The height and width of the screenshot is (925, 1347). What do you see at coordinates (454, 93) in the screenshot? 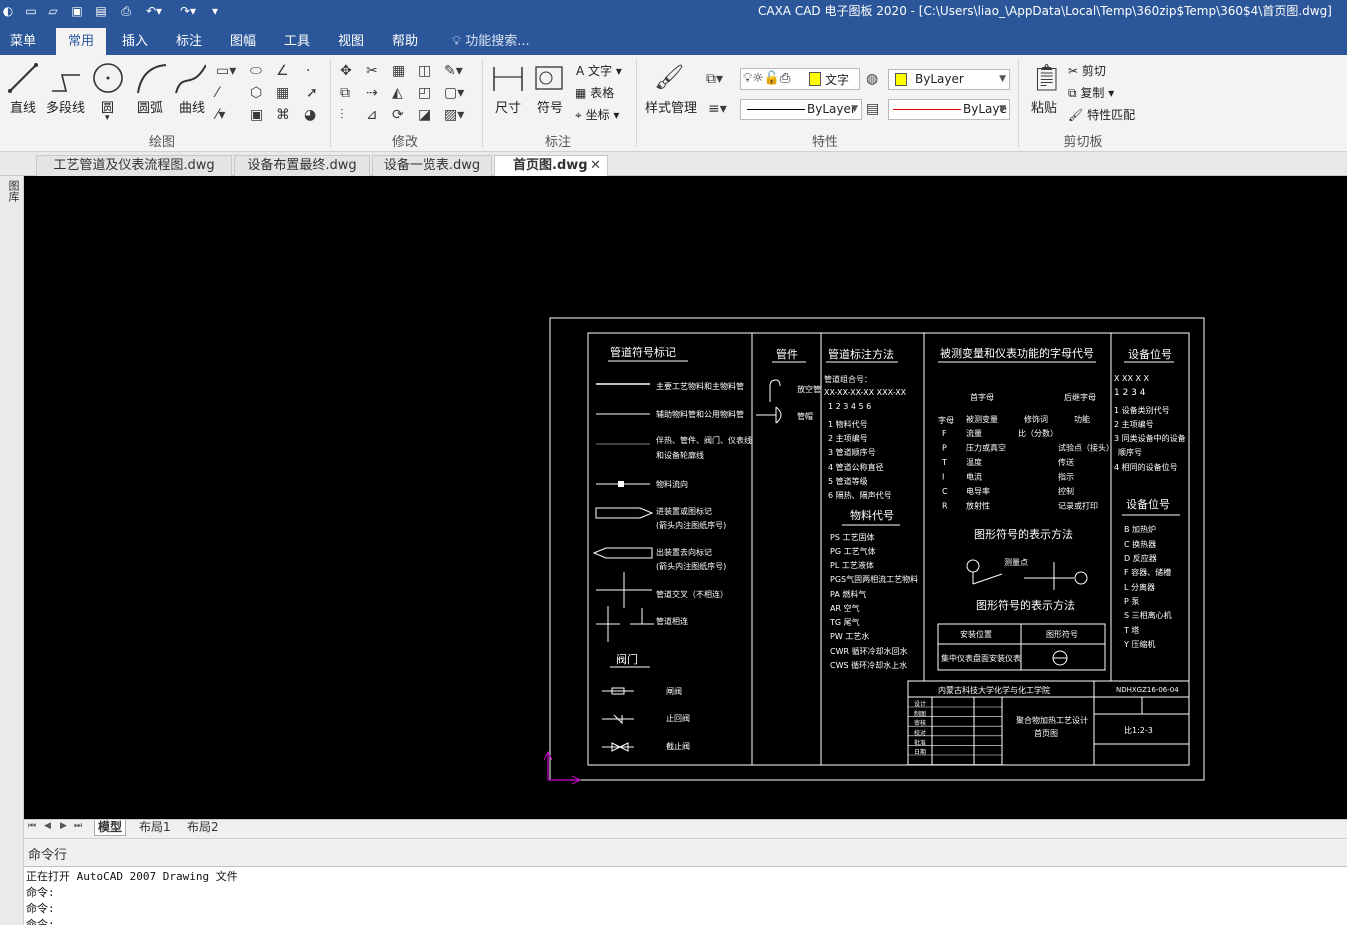
I see `explode-icon: ▢▾` at bounding box center [454, 93].